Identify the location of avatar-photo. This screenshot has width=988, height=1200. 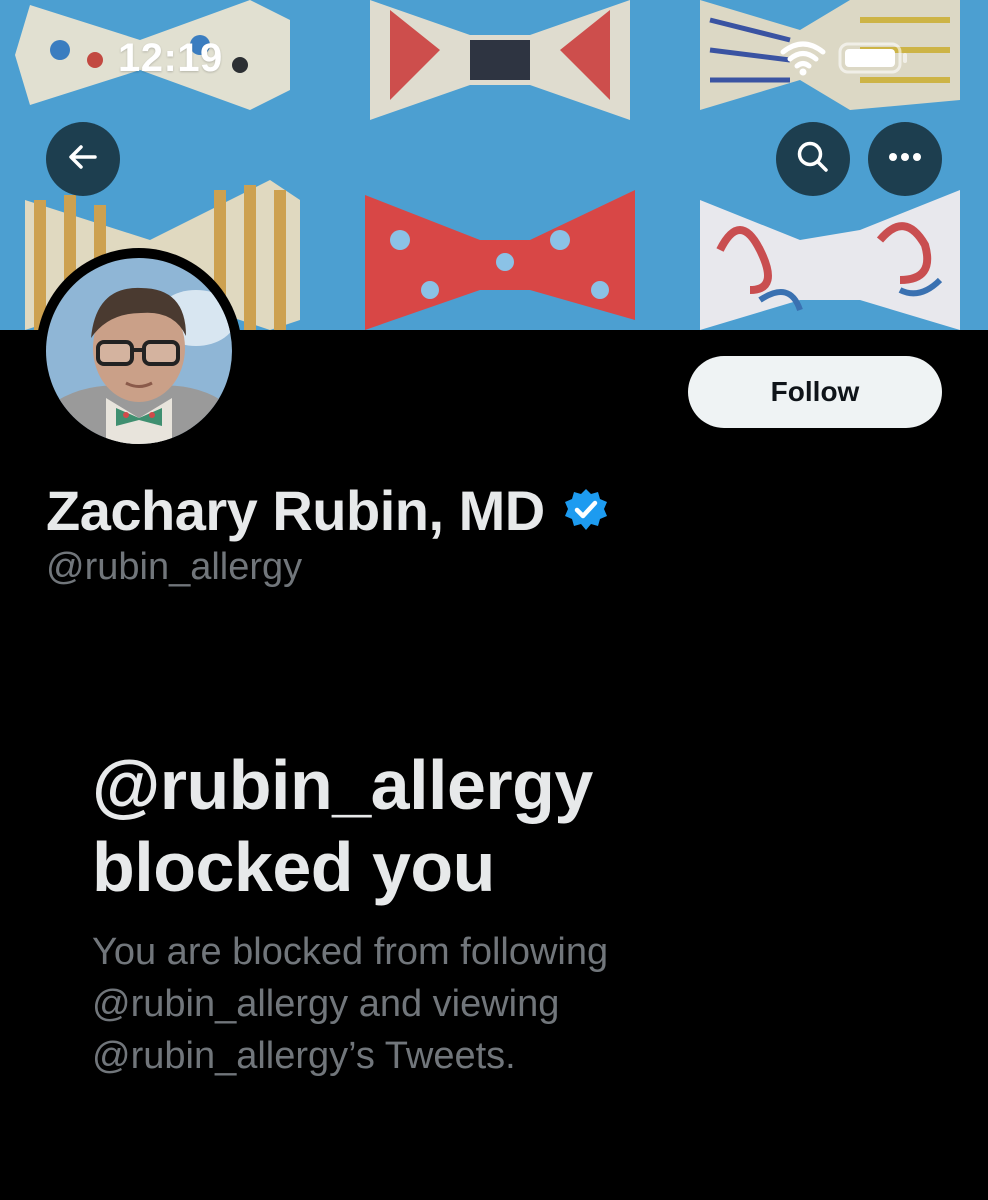
(139, 351).